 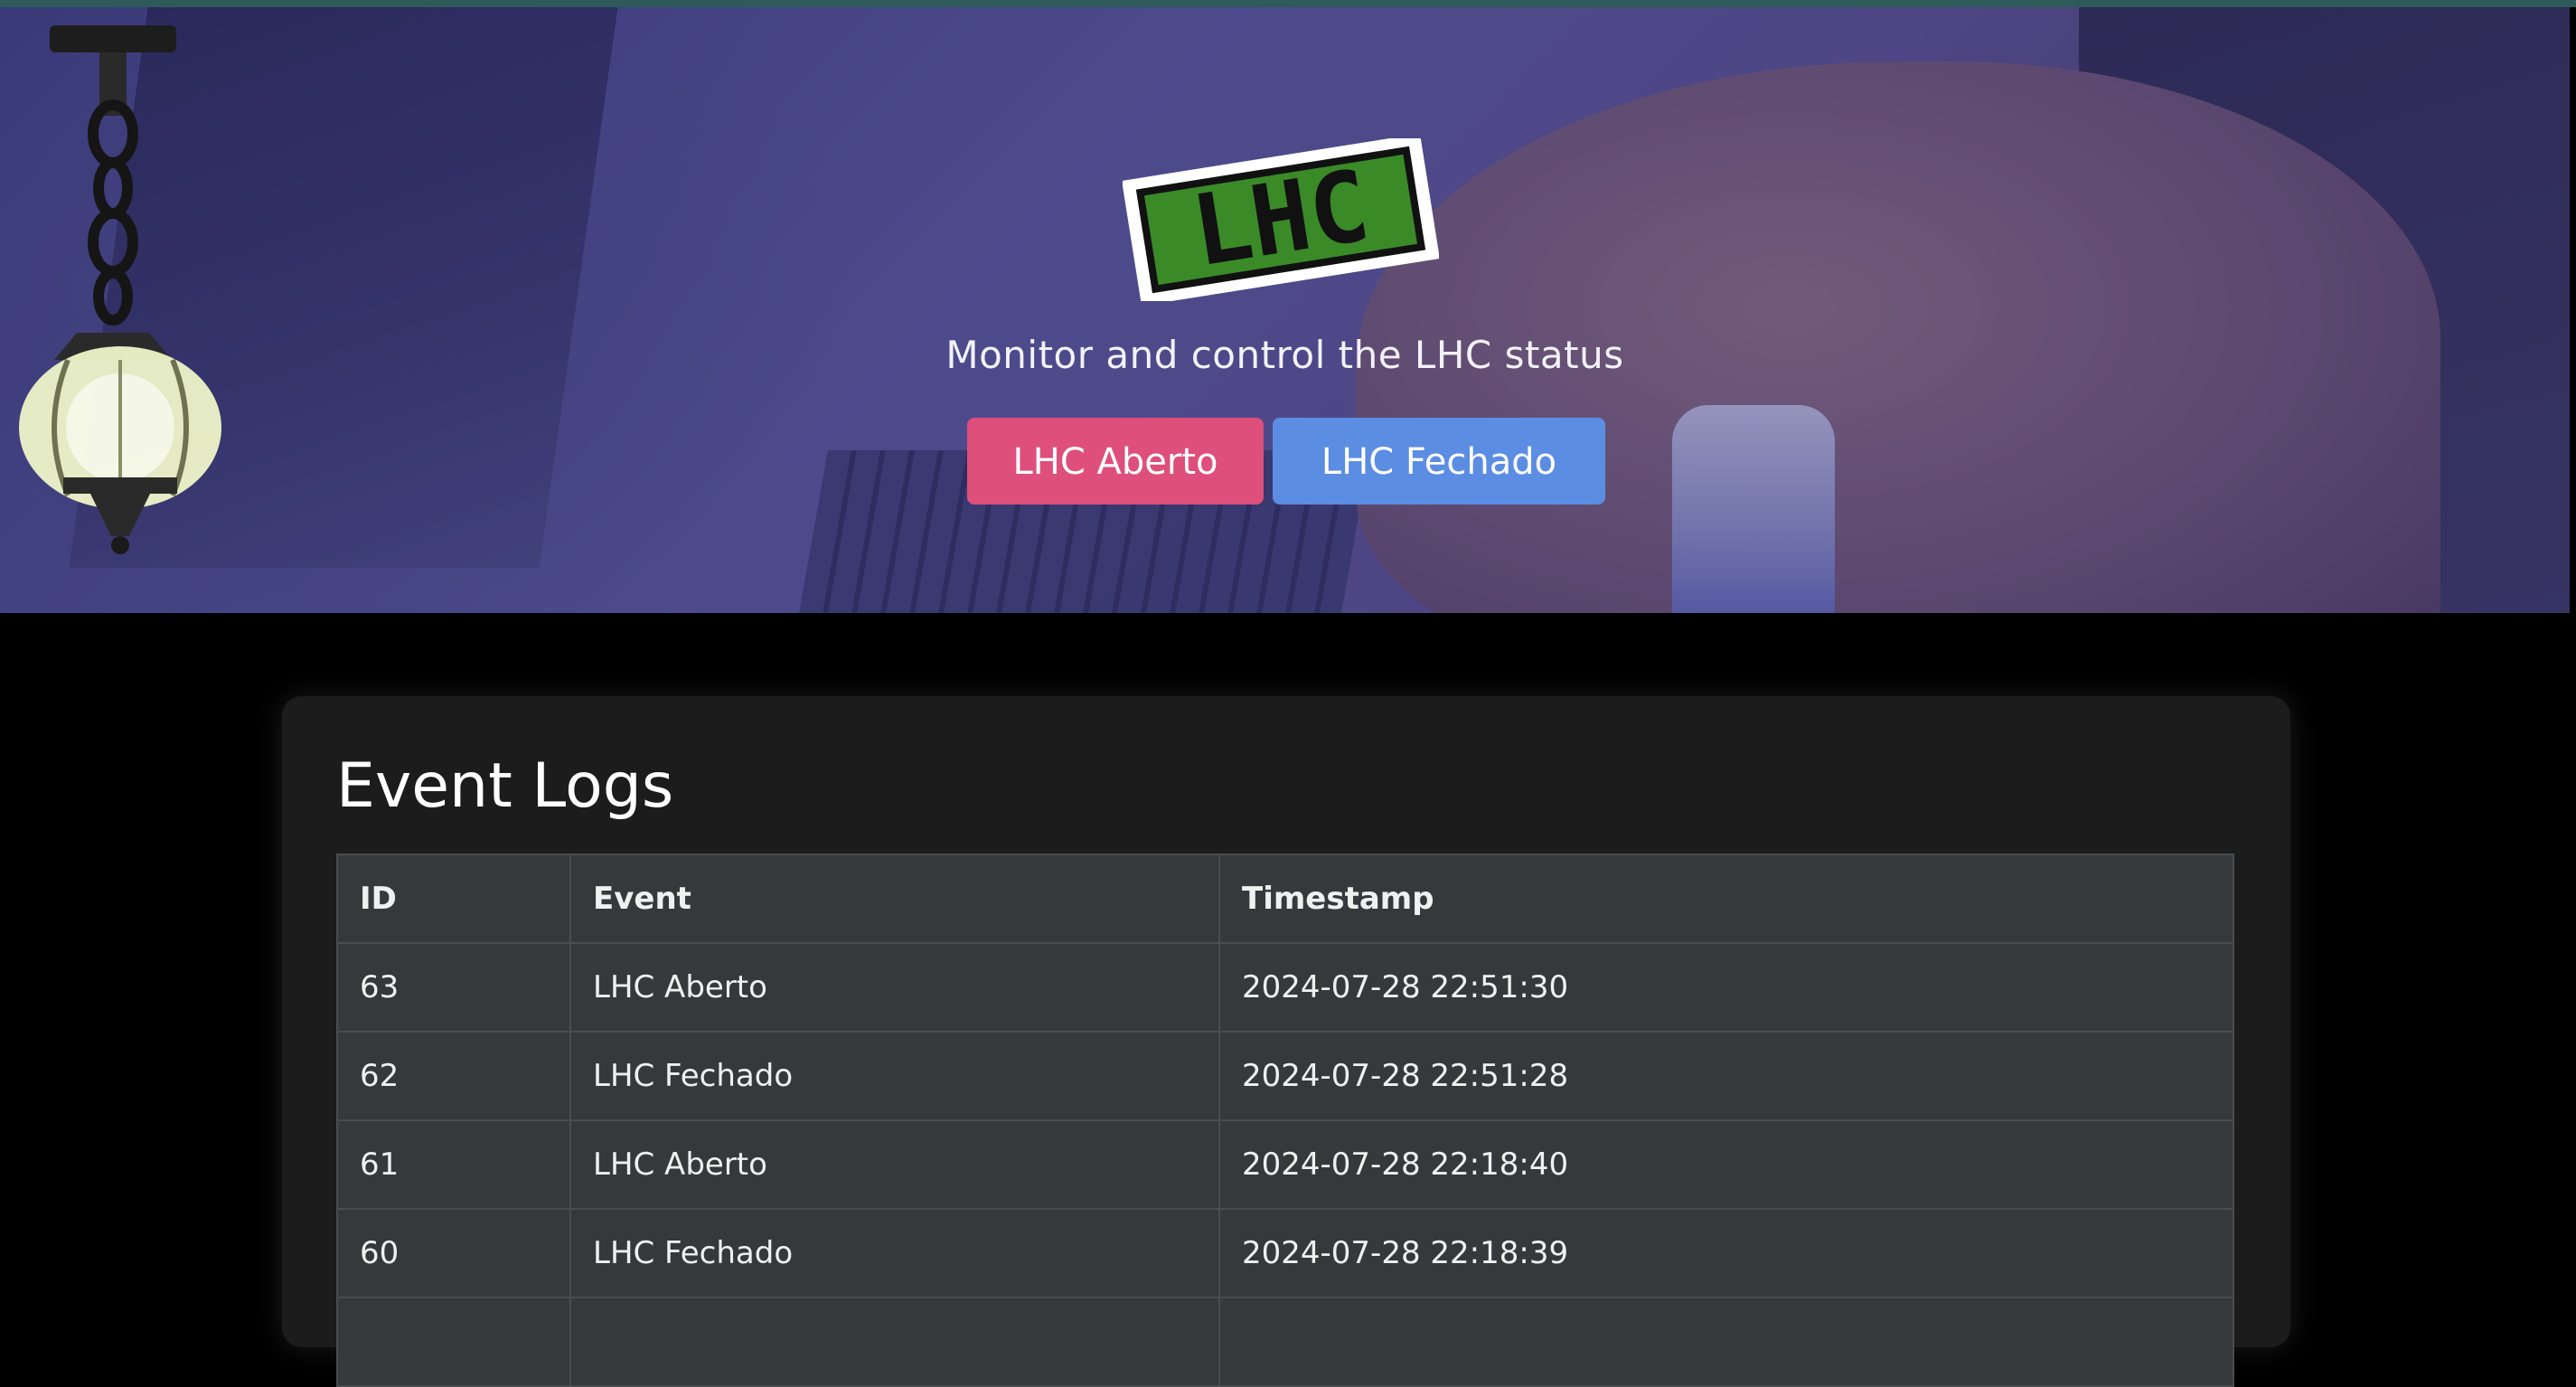 What do you see at coordinates (1285, 355) in the screenshot?
I see `hero-subtitle: Monitor and control the LHC status` at bounding box center [1285, 355].